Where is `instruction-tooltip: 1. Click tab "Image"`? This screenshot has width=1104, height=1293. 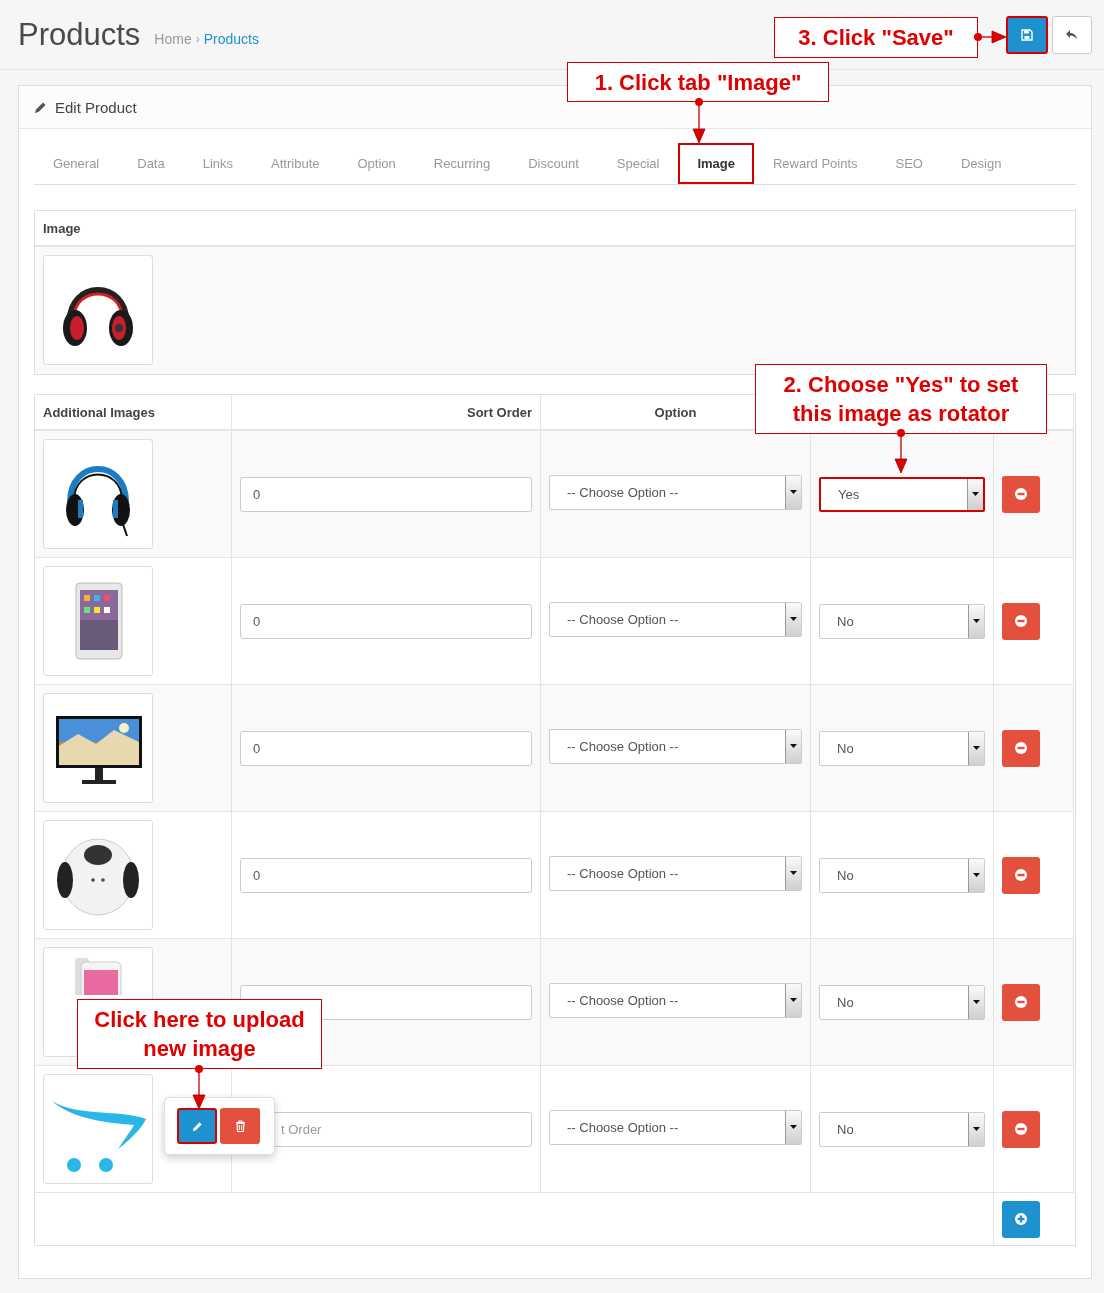 instruction-tooltip: 1. Click tab "Image" is located at coordinates (698, 82).